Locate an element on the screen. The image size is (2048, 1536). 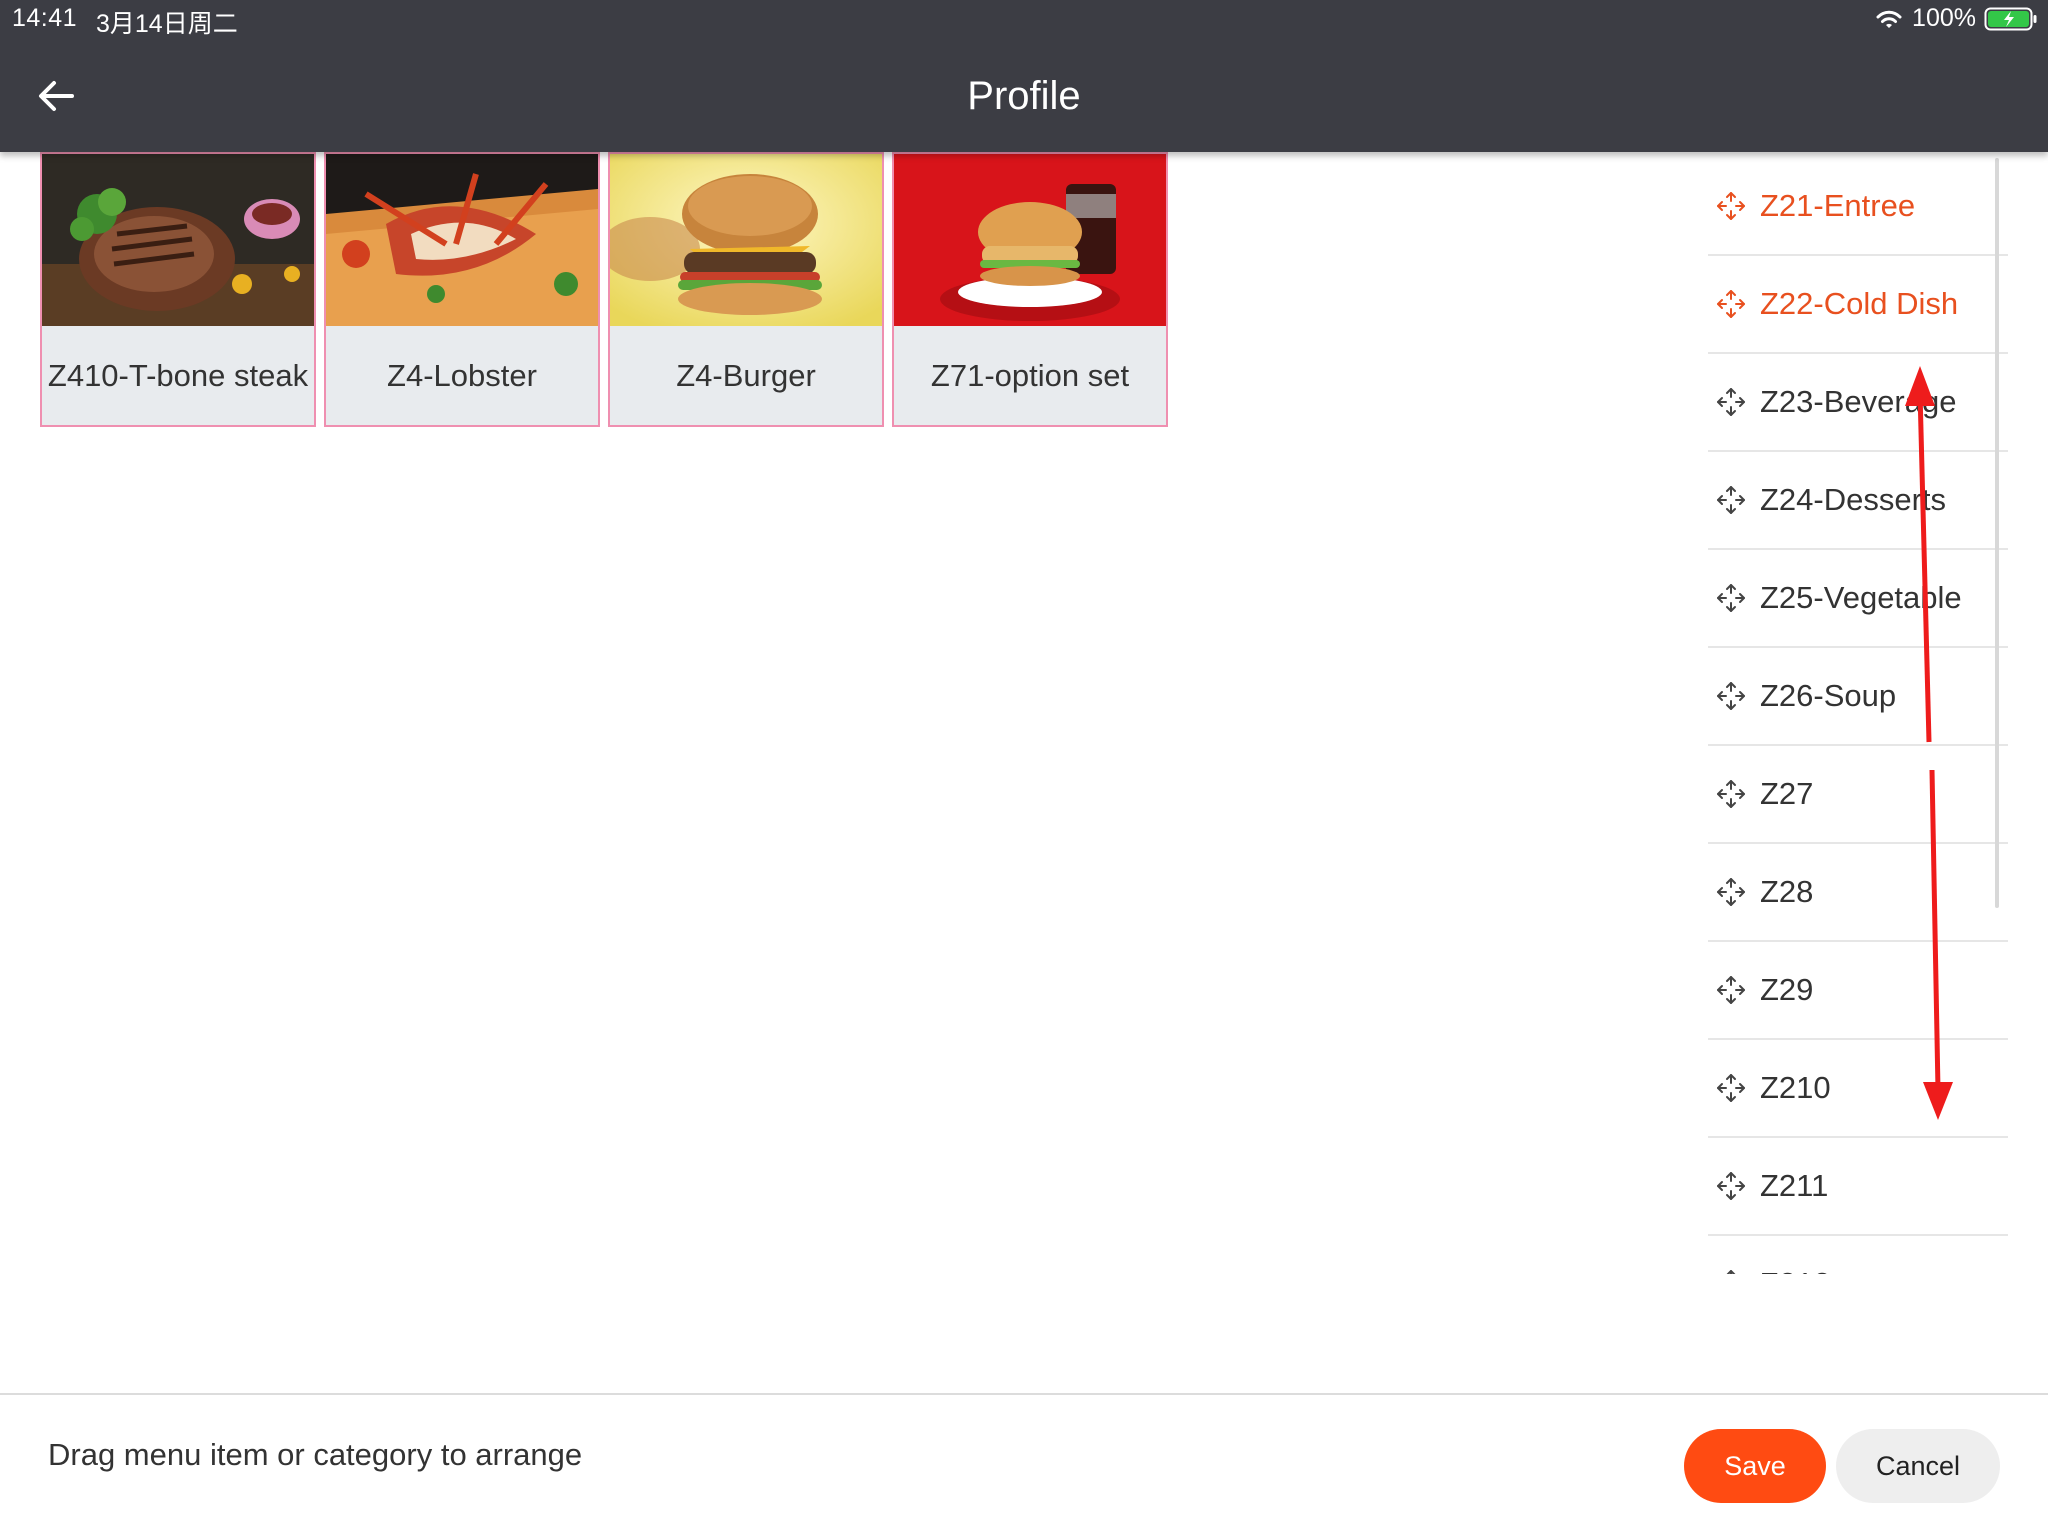
category-item: Z21-Entree is located at coordinates (1858, 207).